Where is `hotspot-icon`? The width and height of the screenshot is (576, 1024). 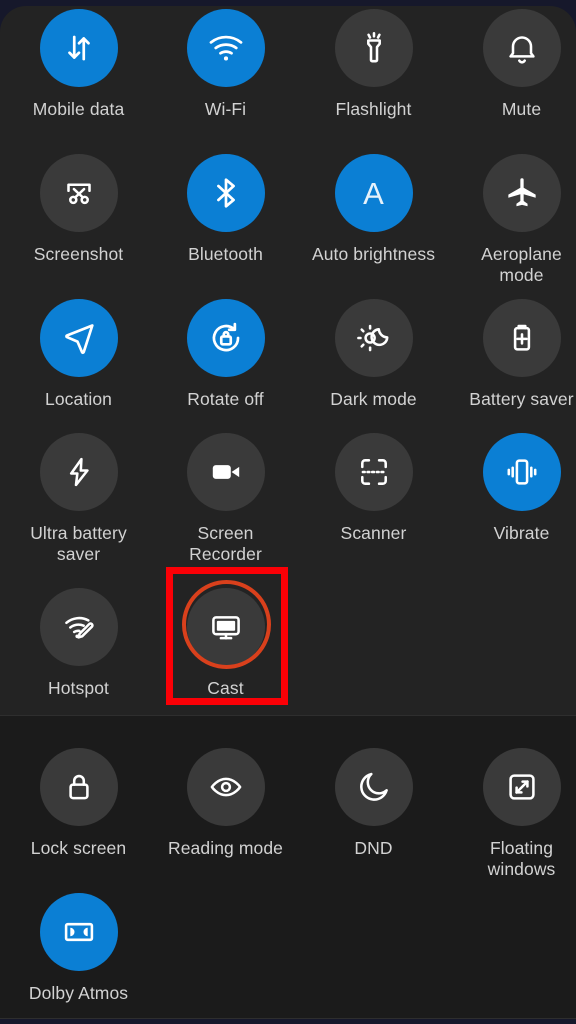 hotspot-icon is located at coordinates (78, 627).